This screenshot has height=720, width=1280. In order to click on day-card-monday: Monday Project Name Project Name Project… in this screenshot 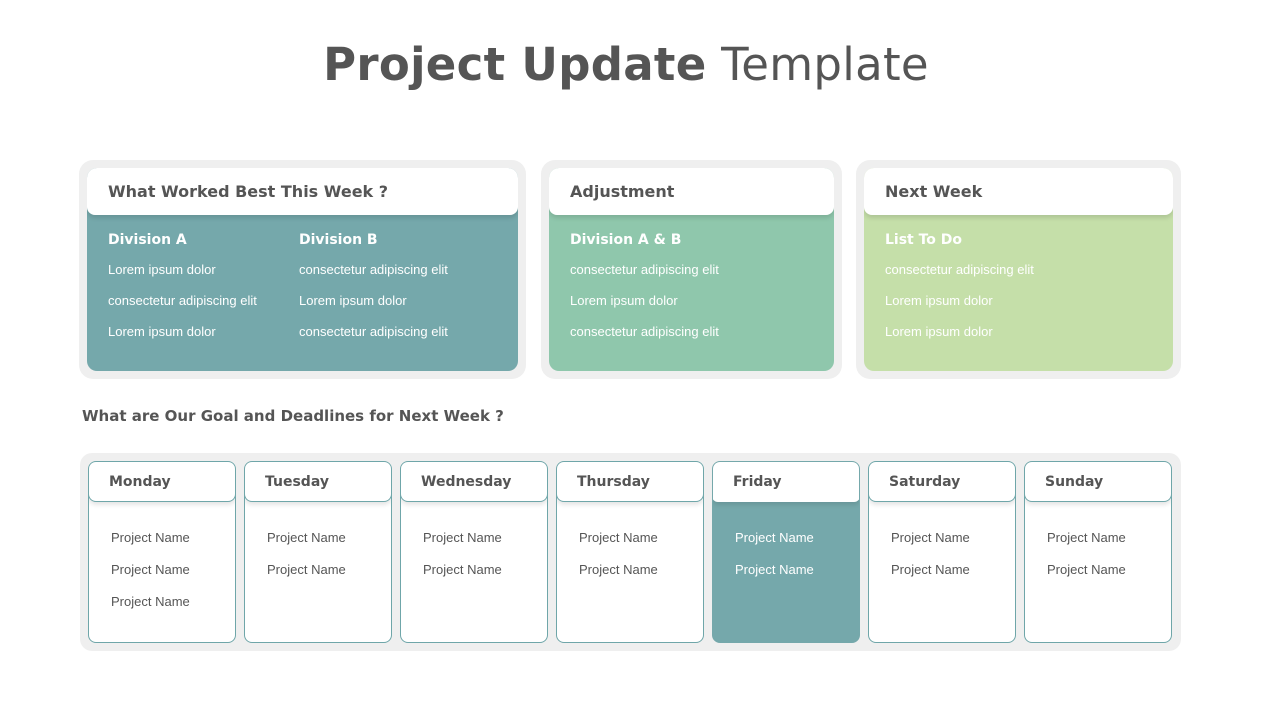, I will do `click(162, 552)`.